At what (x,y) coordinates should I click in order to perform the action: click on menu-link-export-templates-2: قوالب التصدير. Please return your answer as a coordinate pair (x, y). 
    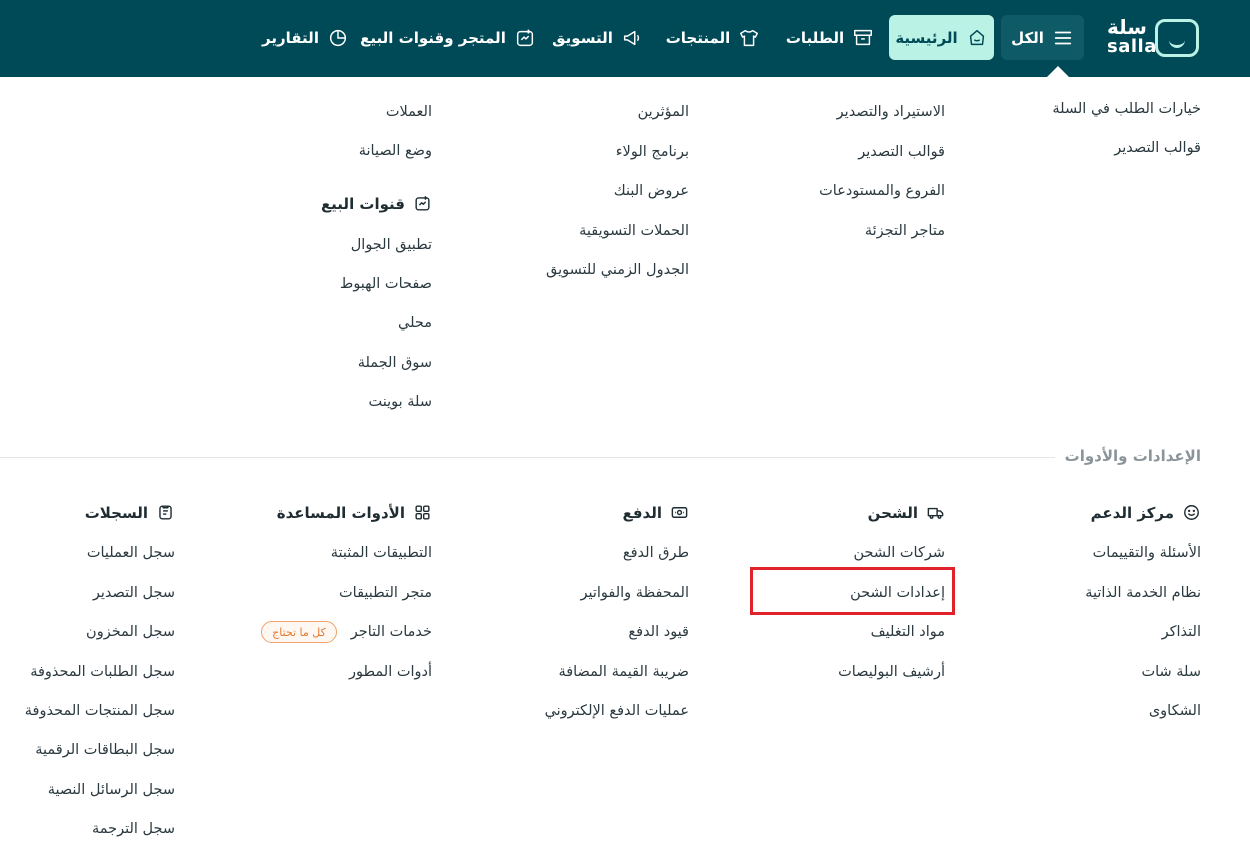
    Looking at the image, I should click on (901, 152).